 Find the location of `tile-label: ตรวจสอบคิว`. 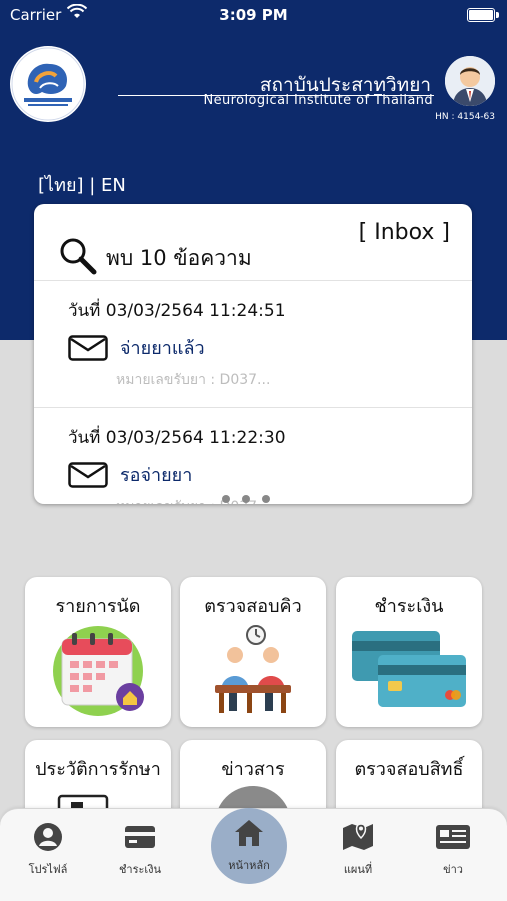

tile-label: ตรวจสอบคิว is located at coordinates (253, 606).